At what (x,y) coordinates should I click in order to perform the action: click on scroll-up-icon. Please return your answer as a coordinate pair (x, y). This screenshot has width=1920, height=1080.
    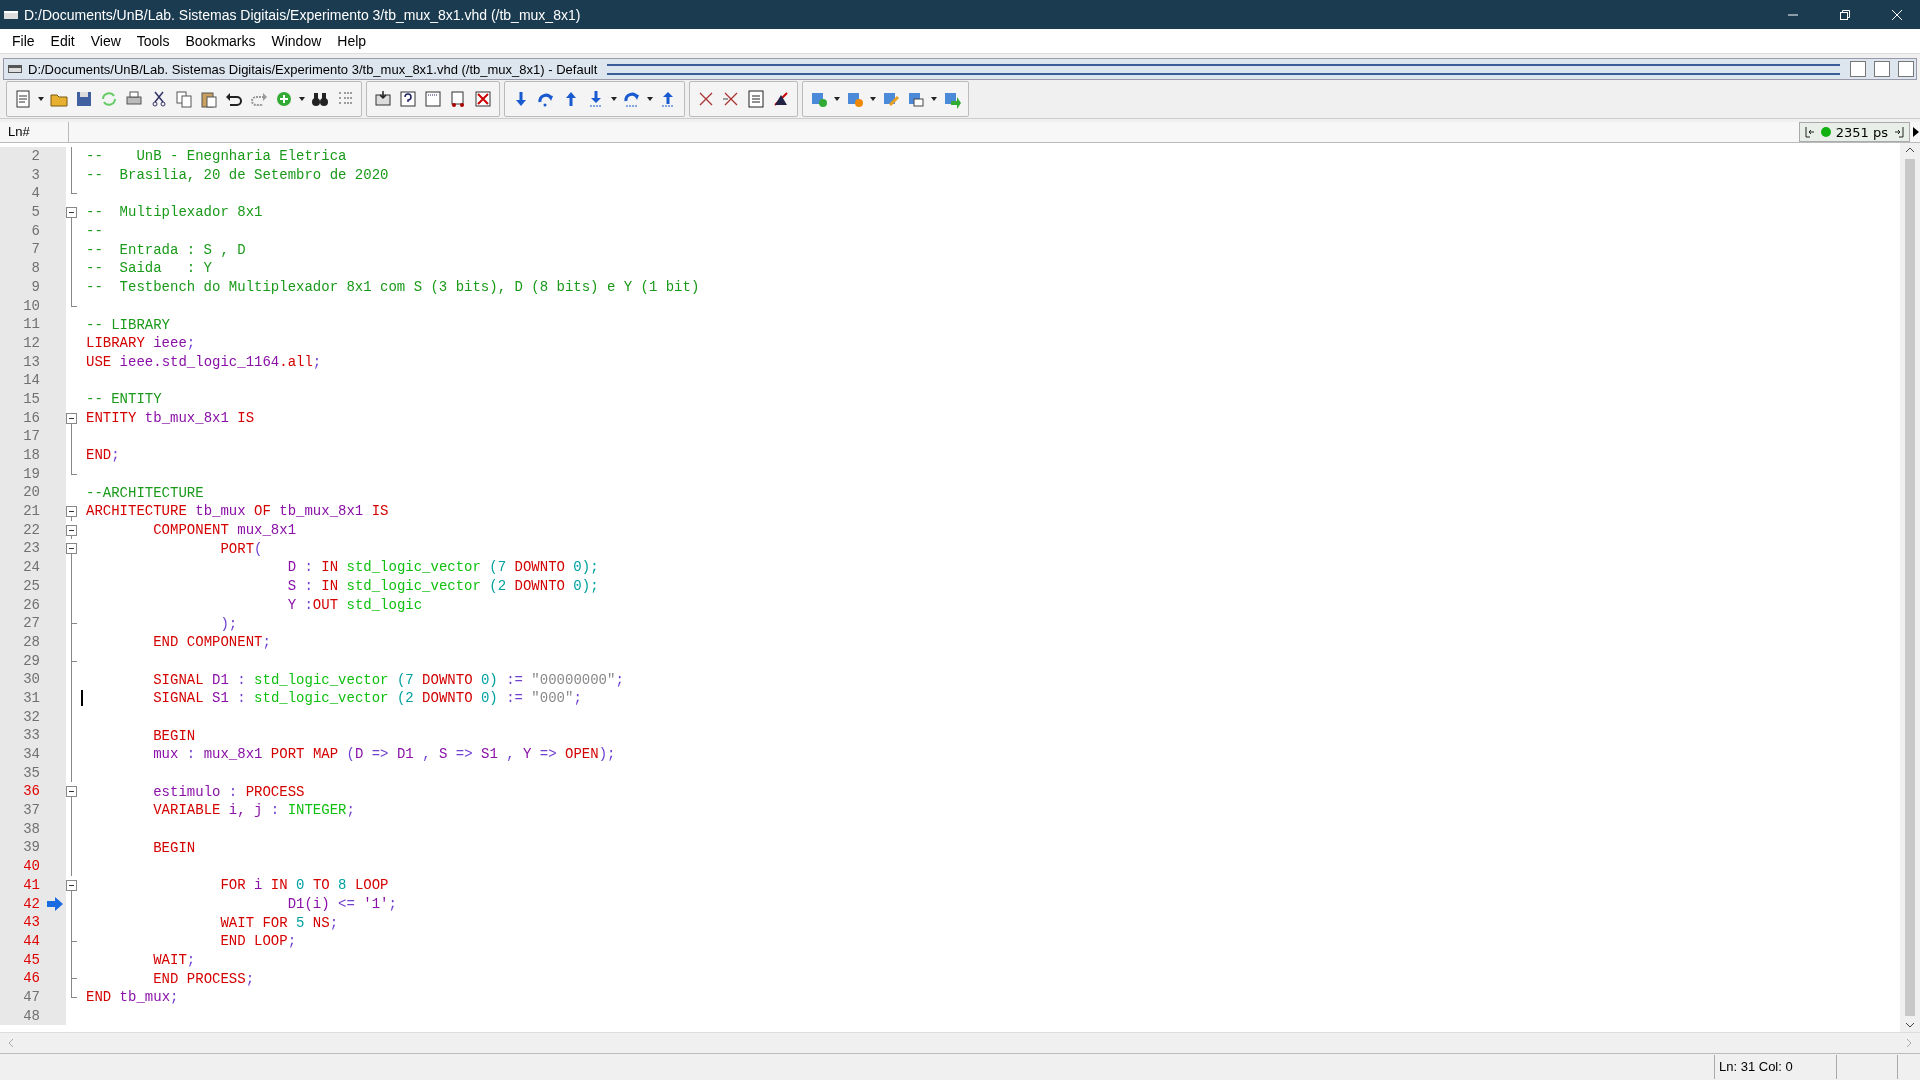
    Looking at the image, I should click on (1910, 150).